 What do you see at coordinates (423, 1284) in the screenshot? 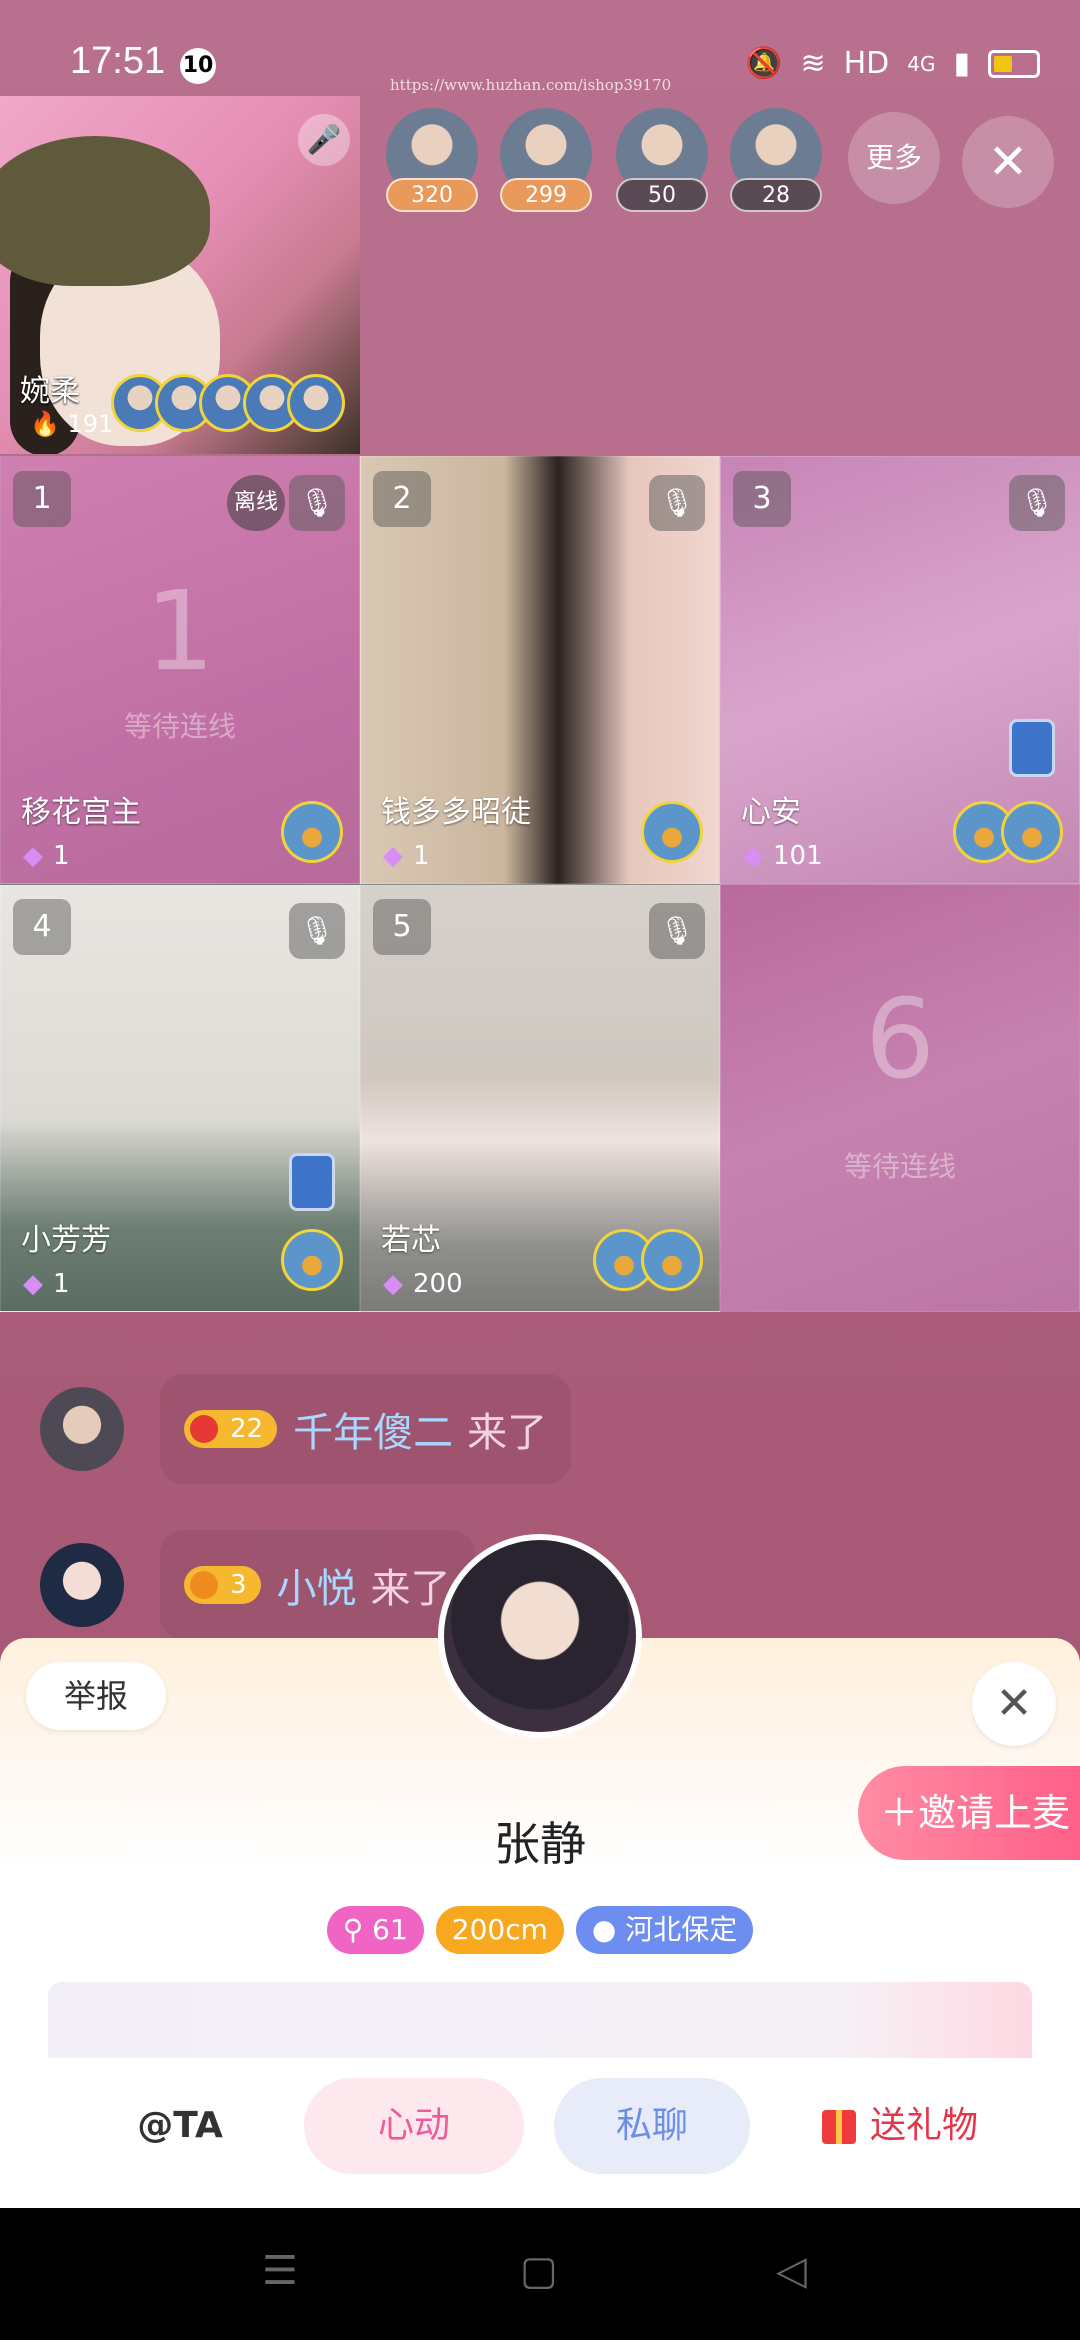
I see `seat-score: ◆ 200` at bounding box center [423, 1284].